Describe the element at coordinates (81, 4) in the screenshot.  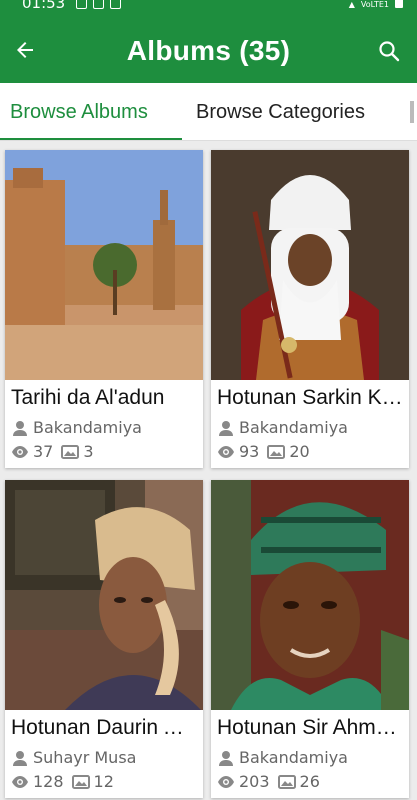
I see `gallery-icon` at that location.